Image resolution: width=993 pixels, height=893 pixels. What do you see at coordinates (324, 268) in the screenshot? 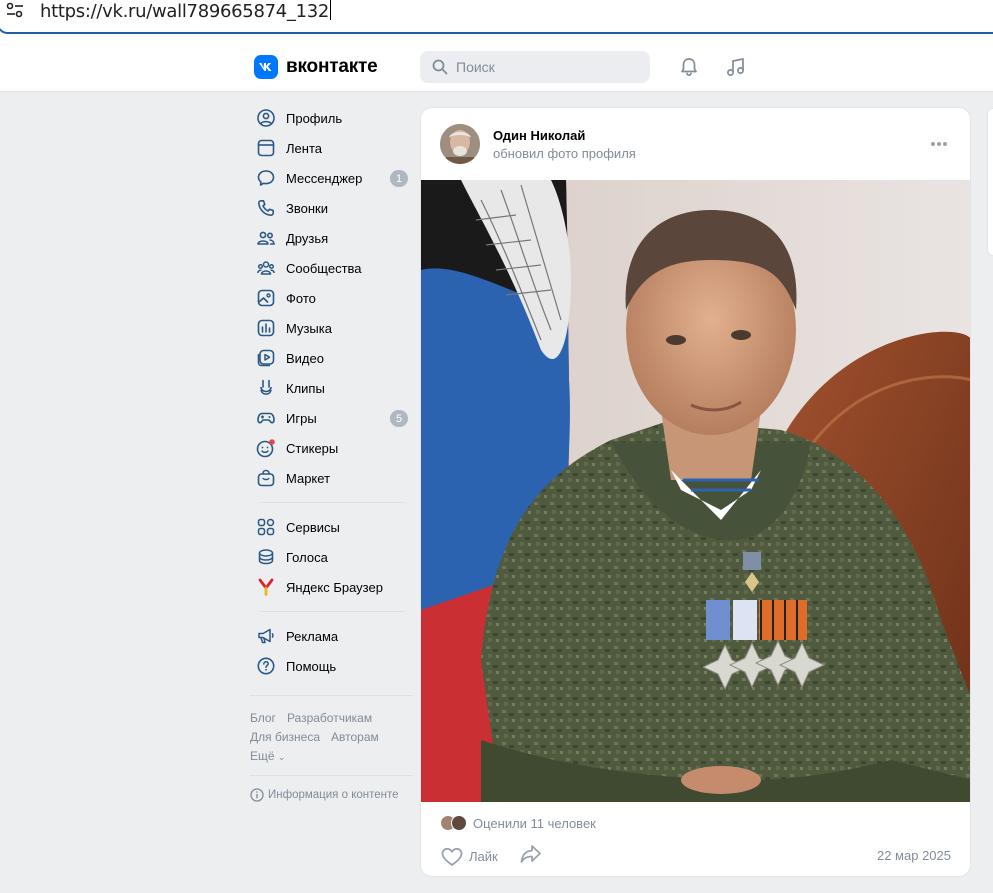
I see `nav-label: Сообщества` at bounding box center [324, 268].